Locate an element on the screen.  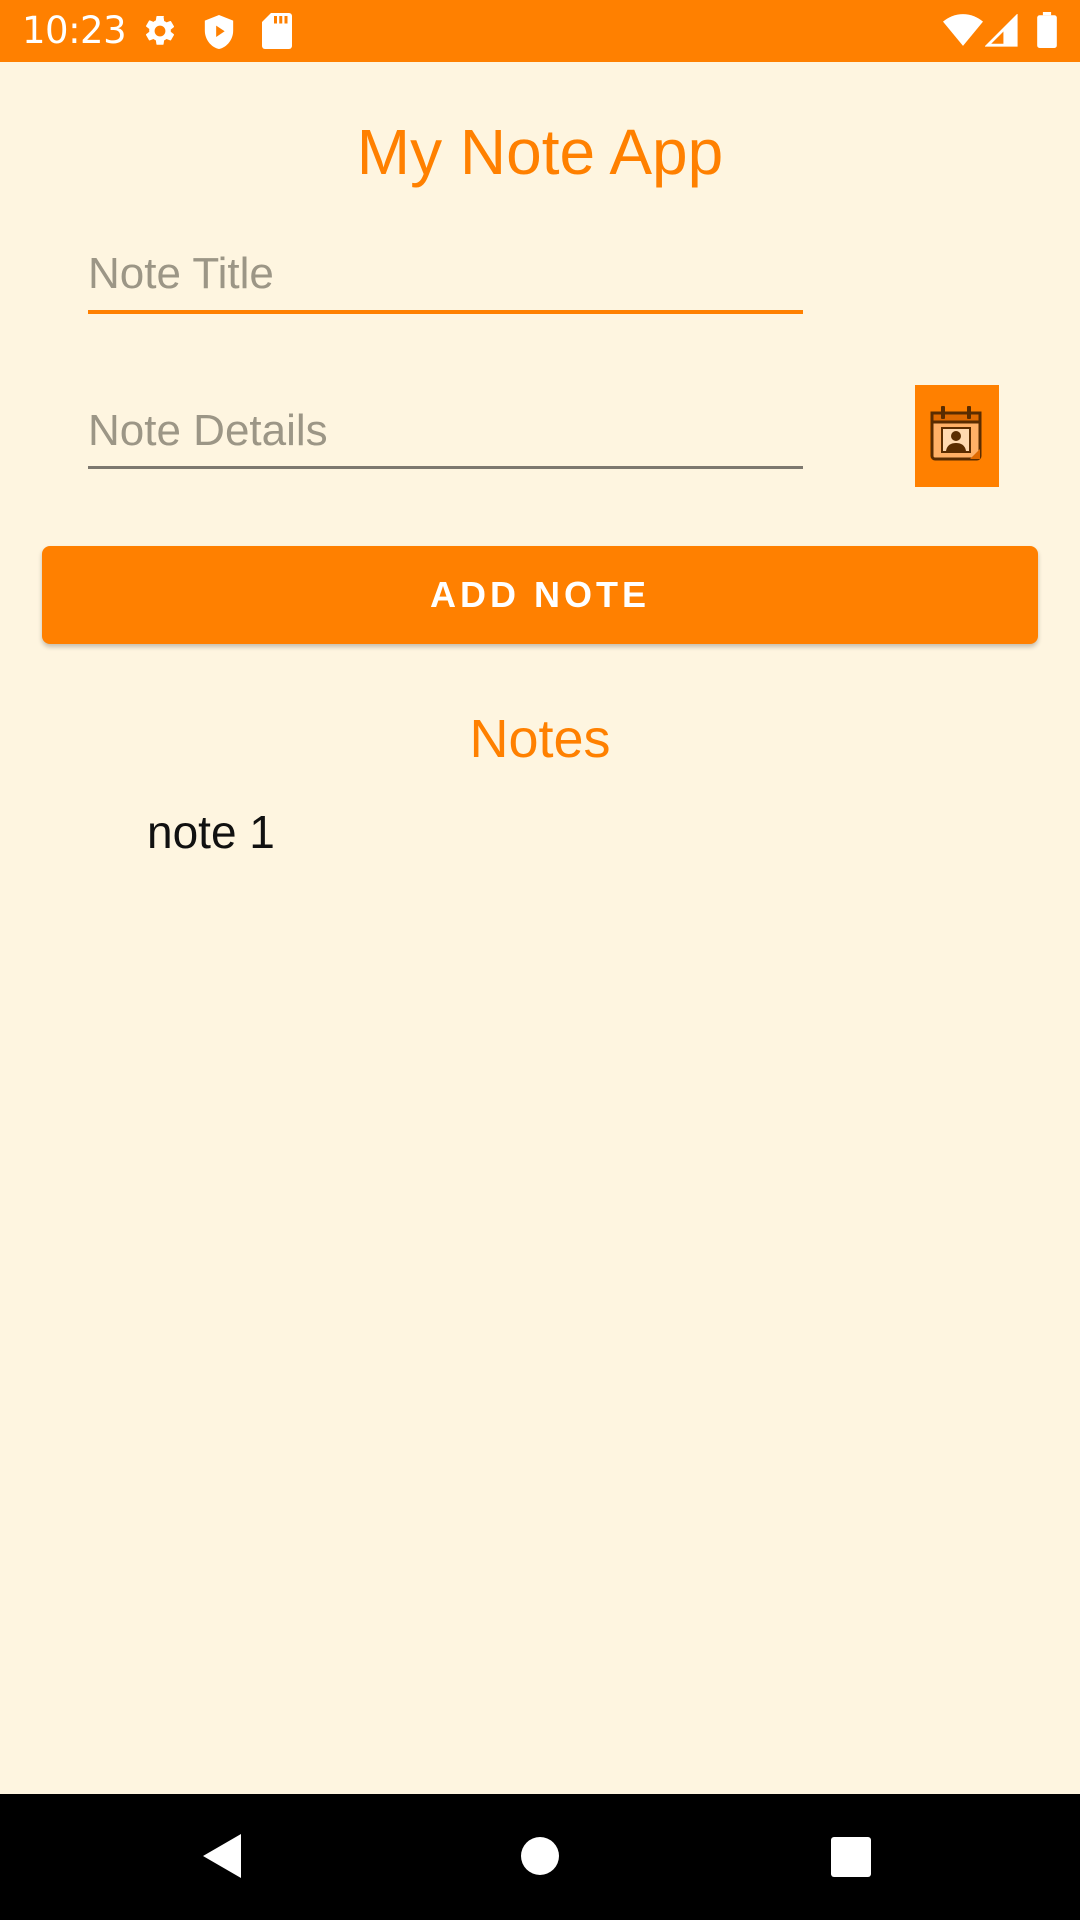
note-list-item: note 1 is located at coordinates (211, 832).